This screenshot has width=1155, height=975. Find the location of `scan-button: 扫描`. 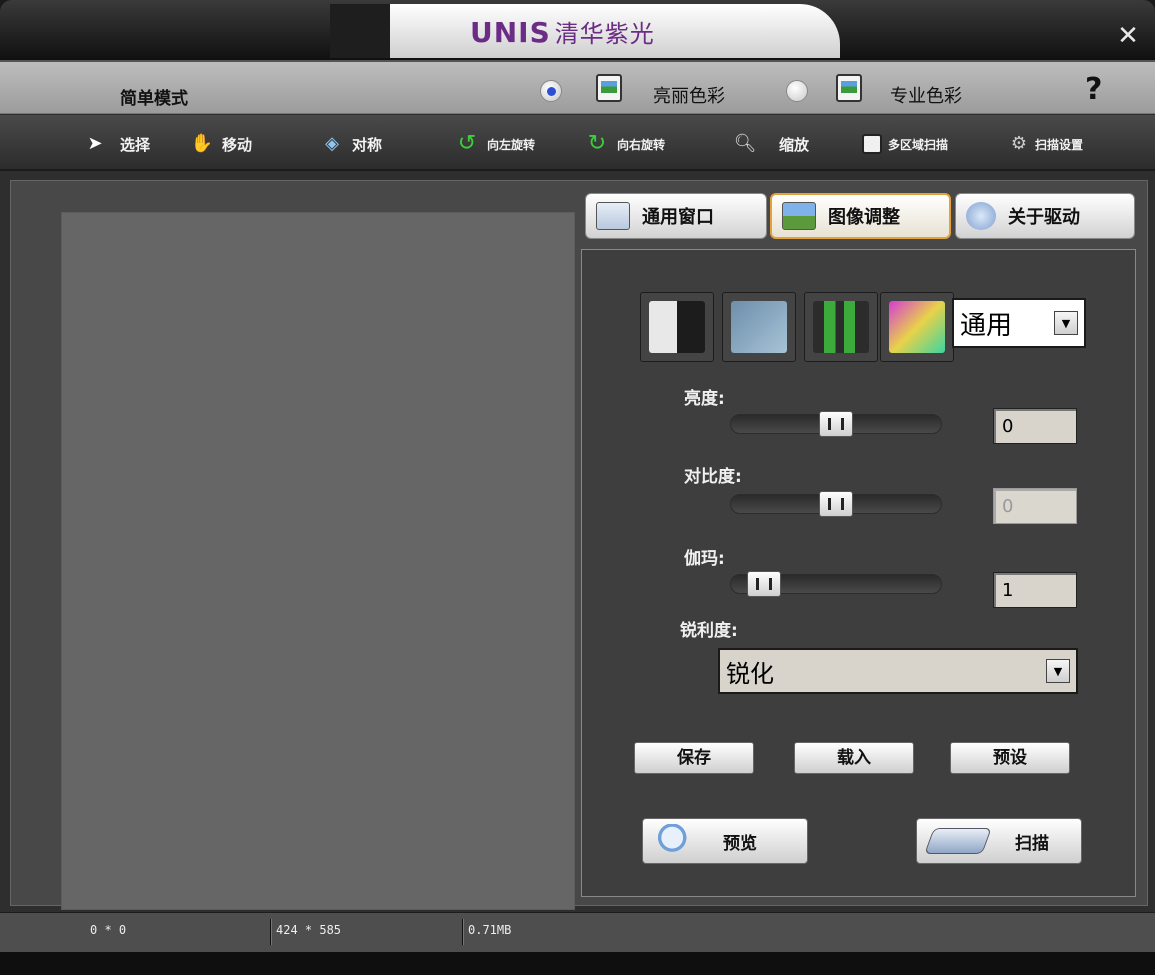

scan-button: 扫描 is located at coordinates (999, 841).